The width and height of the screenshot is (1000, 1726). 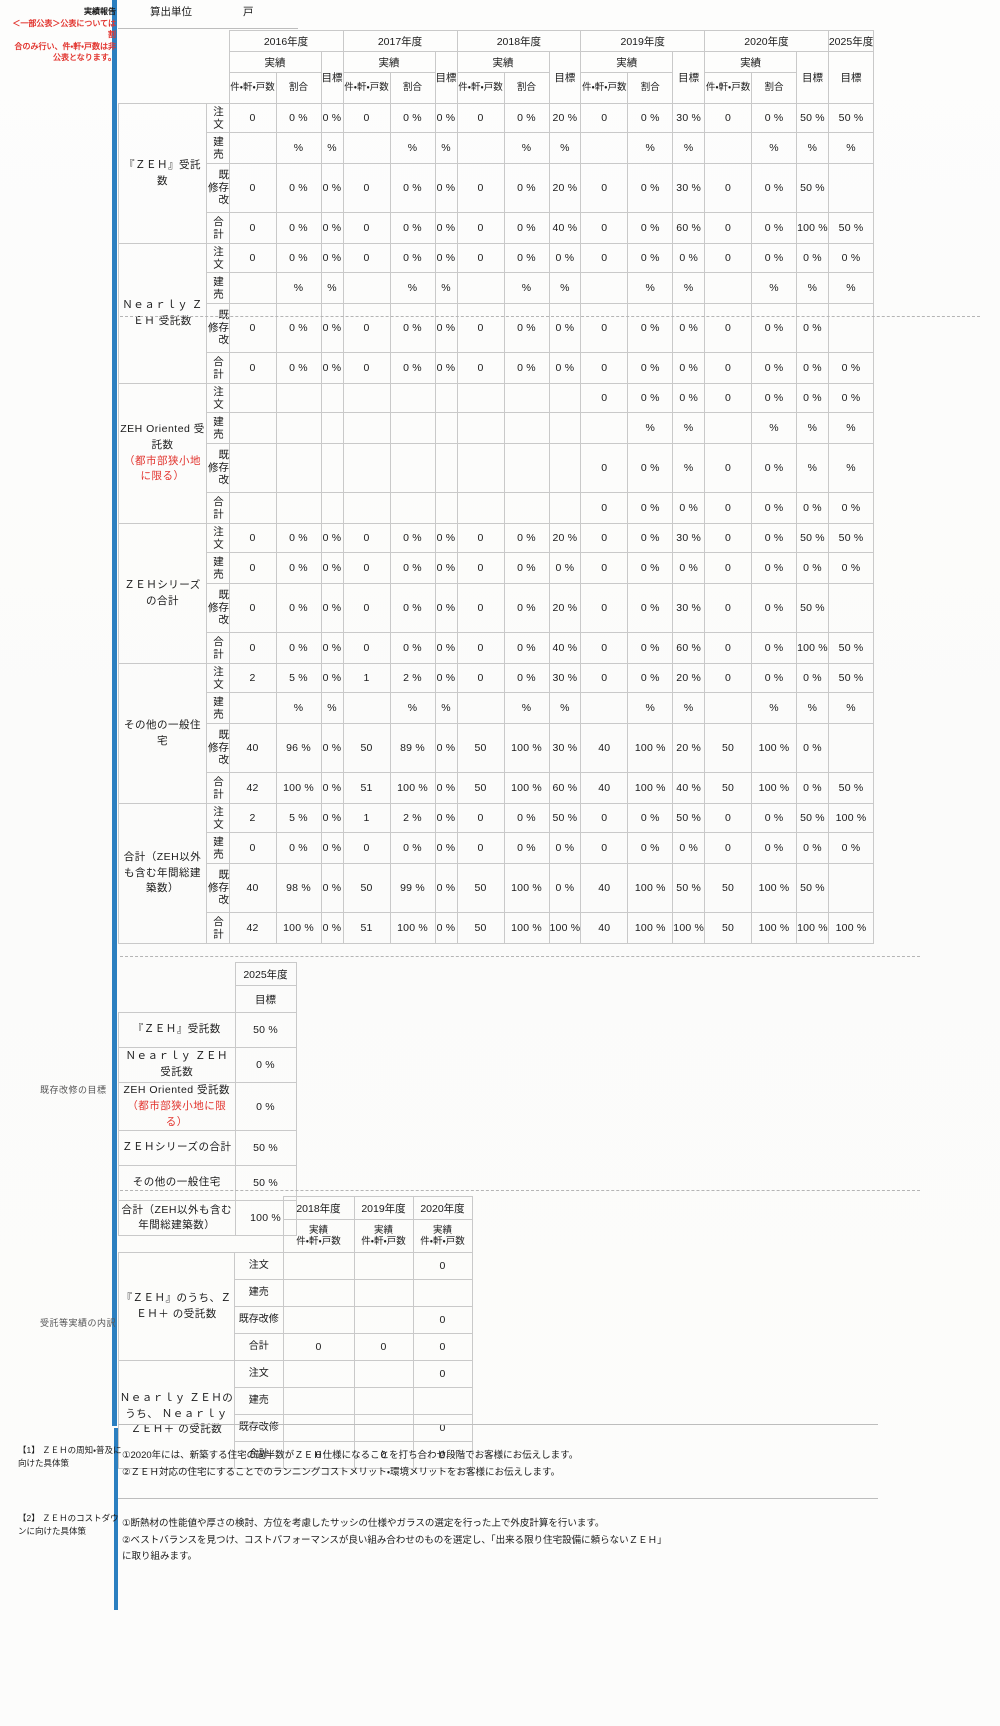 I want to click on group-label-text: Ｎｅａｒｌｙ ＺＥＨ 受託数, so click(x=162, y=312).